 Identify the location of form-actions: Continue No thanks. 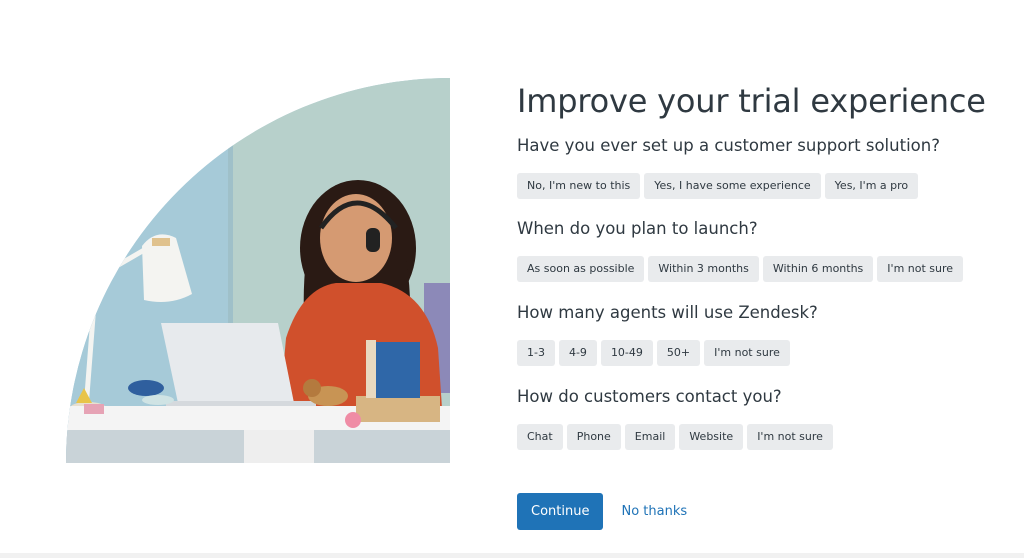
(602, 511).